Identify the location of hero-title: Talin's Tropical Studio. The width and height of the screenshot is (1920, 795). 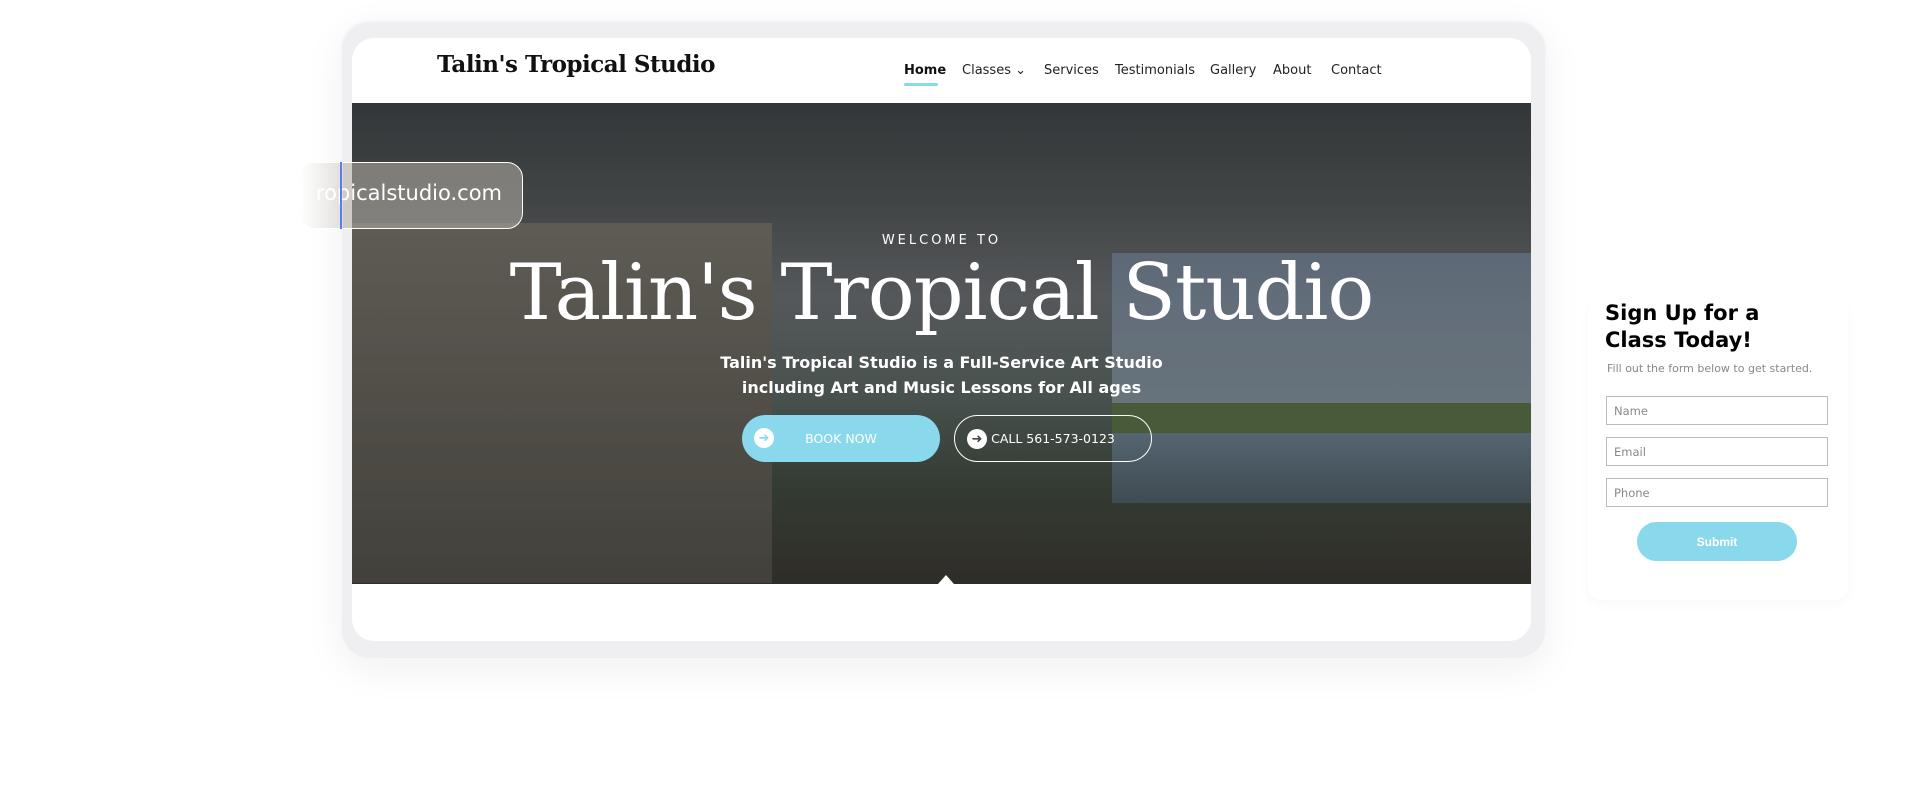
(942, 293).